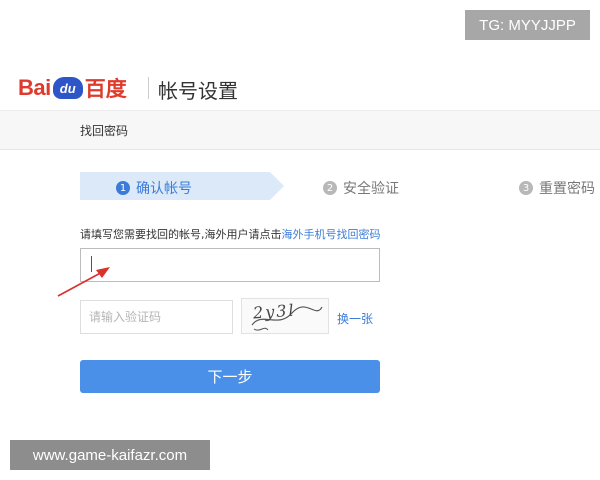 The height and width of the screenshot is (480, 600). What do you see at coordinates (277, 186) in the screenshot?
I see `active-step-arrow` at bounding box center [277, 186].